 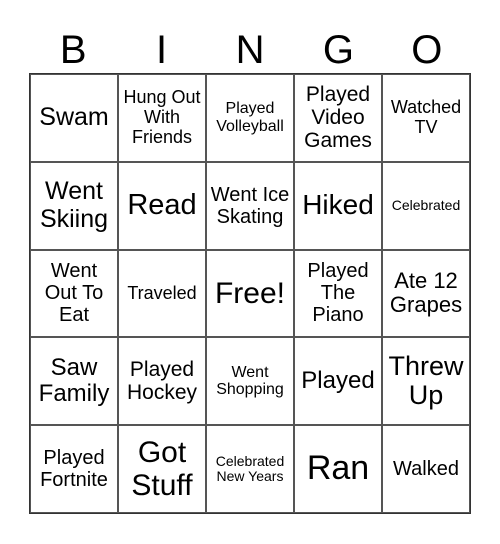 What do you see at coordinates (426, 469) in the screenshot?
I see `bingo-cell: Walked` at bounding box center [426, 469].